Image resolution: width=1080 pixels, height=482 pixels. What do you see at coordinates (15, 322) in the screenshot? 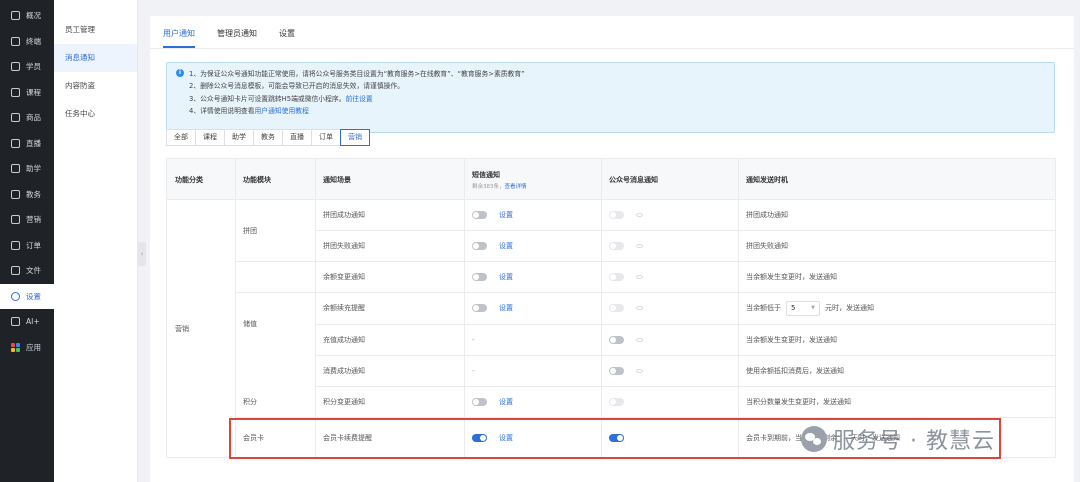
I see `ai-icon` at bounding box center [15, 322].